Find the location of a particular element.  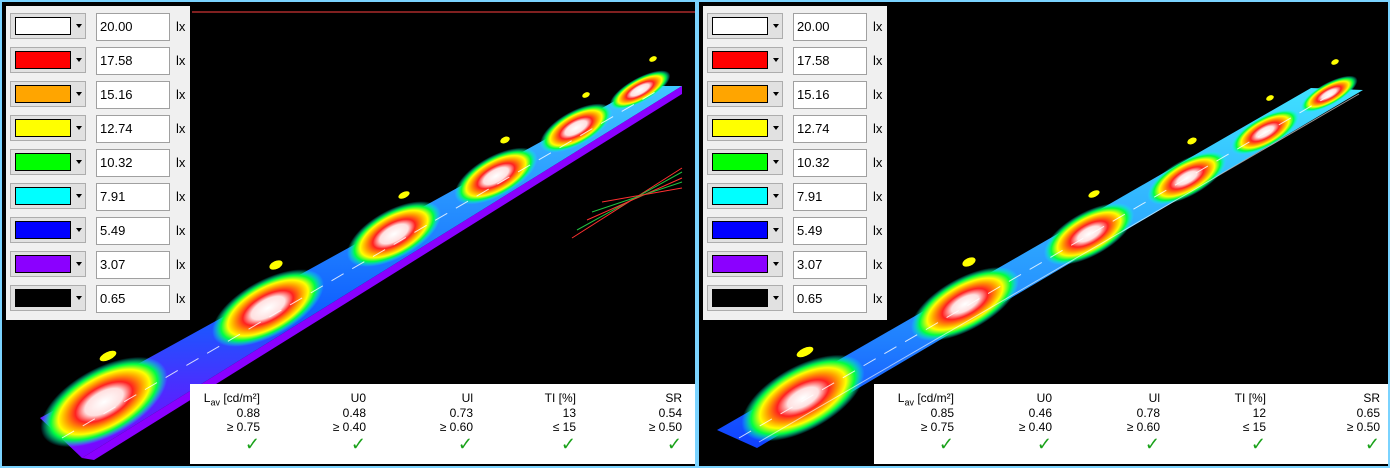

u0-limit: ≥ 0.40 is located at coordinates (349, 427).